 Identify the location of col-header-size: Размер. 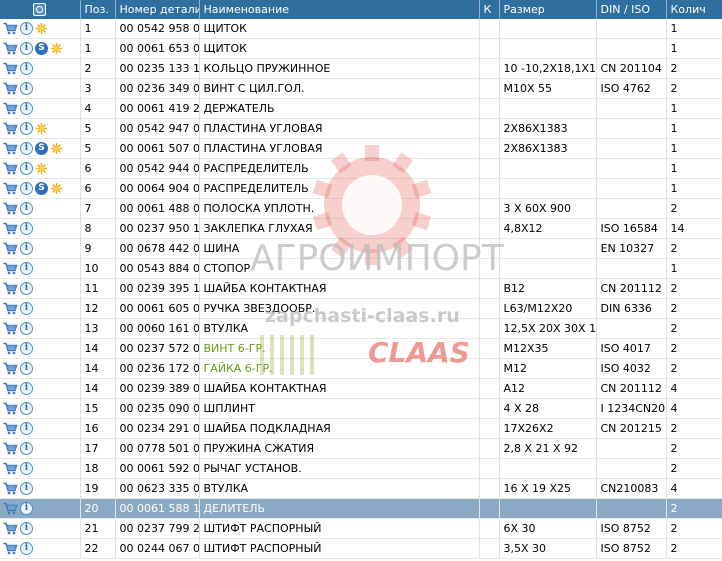
(548, 9).